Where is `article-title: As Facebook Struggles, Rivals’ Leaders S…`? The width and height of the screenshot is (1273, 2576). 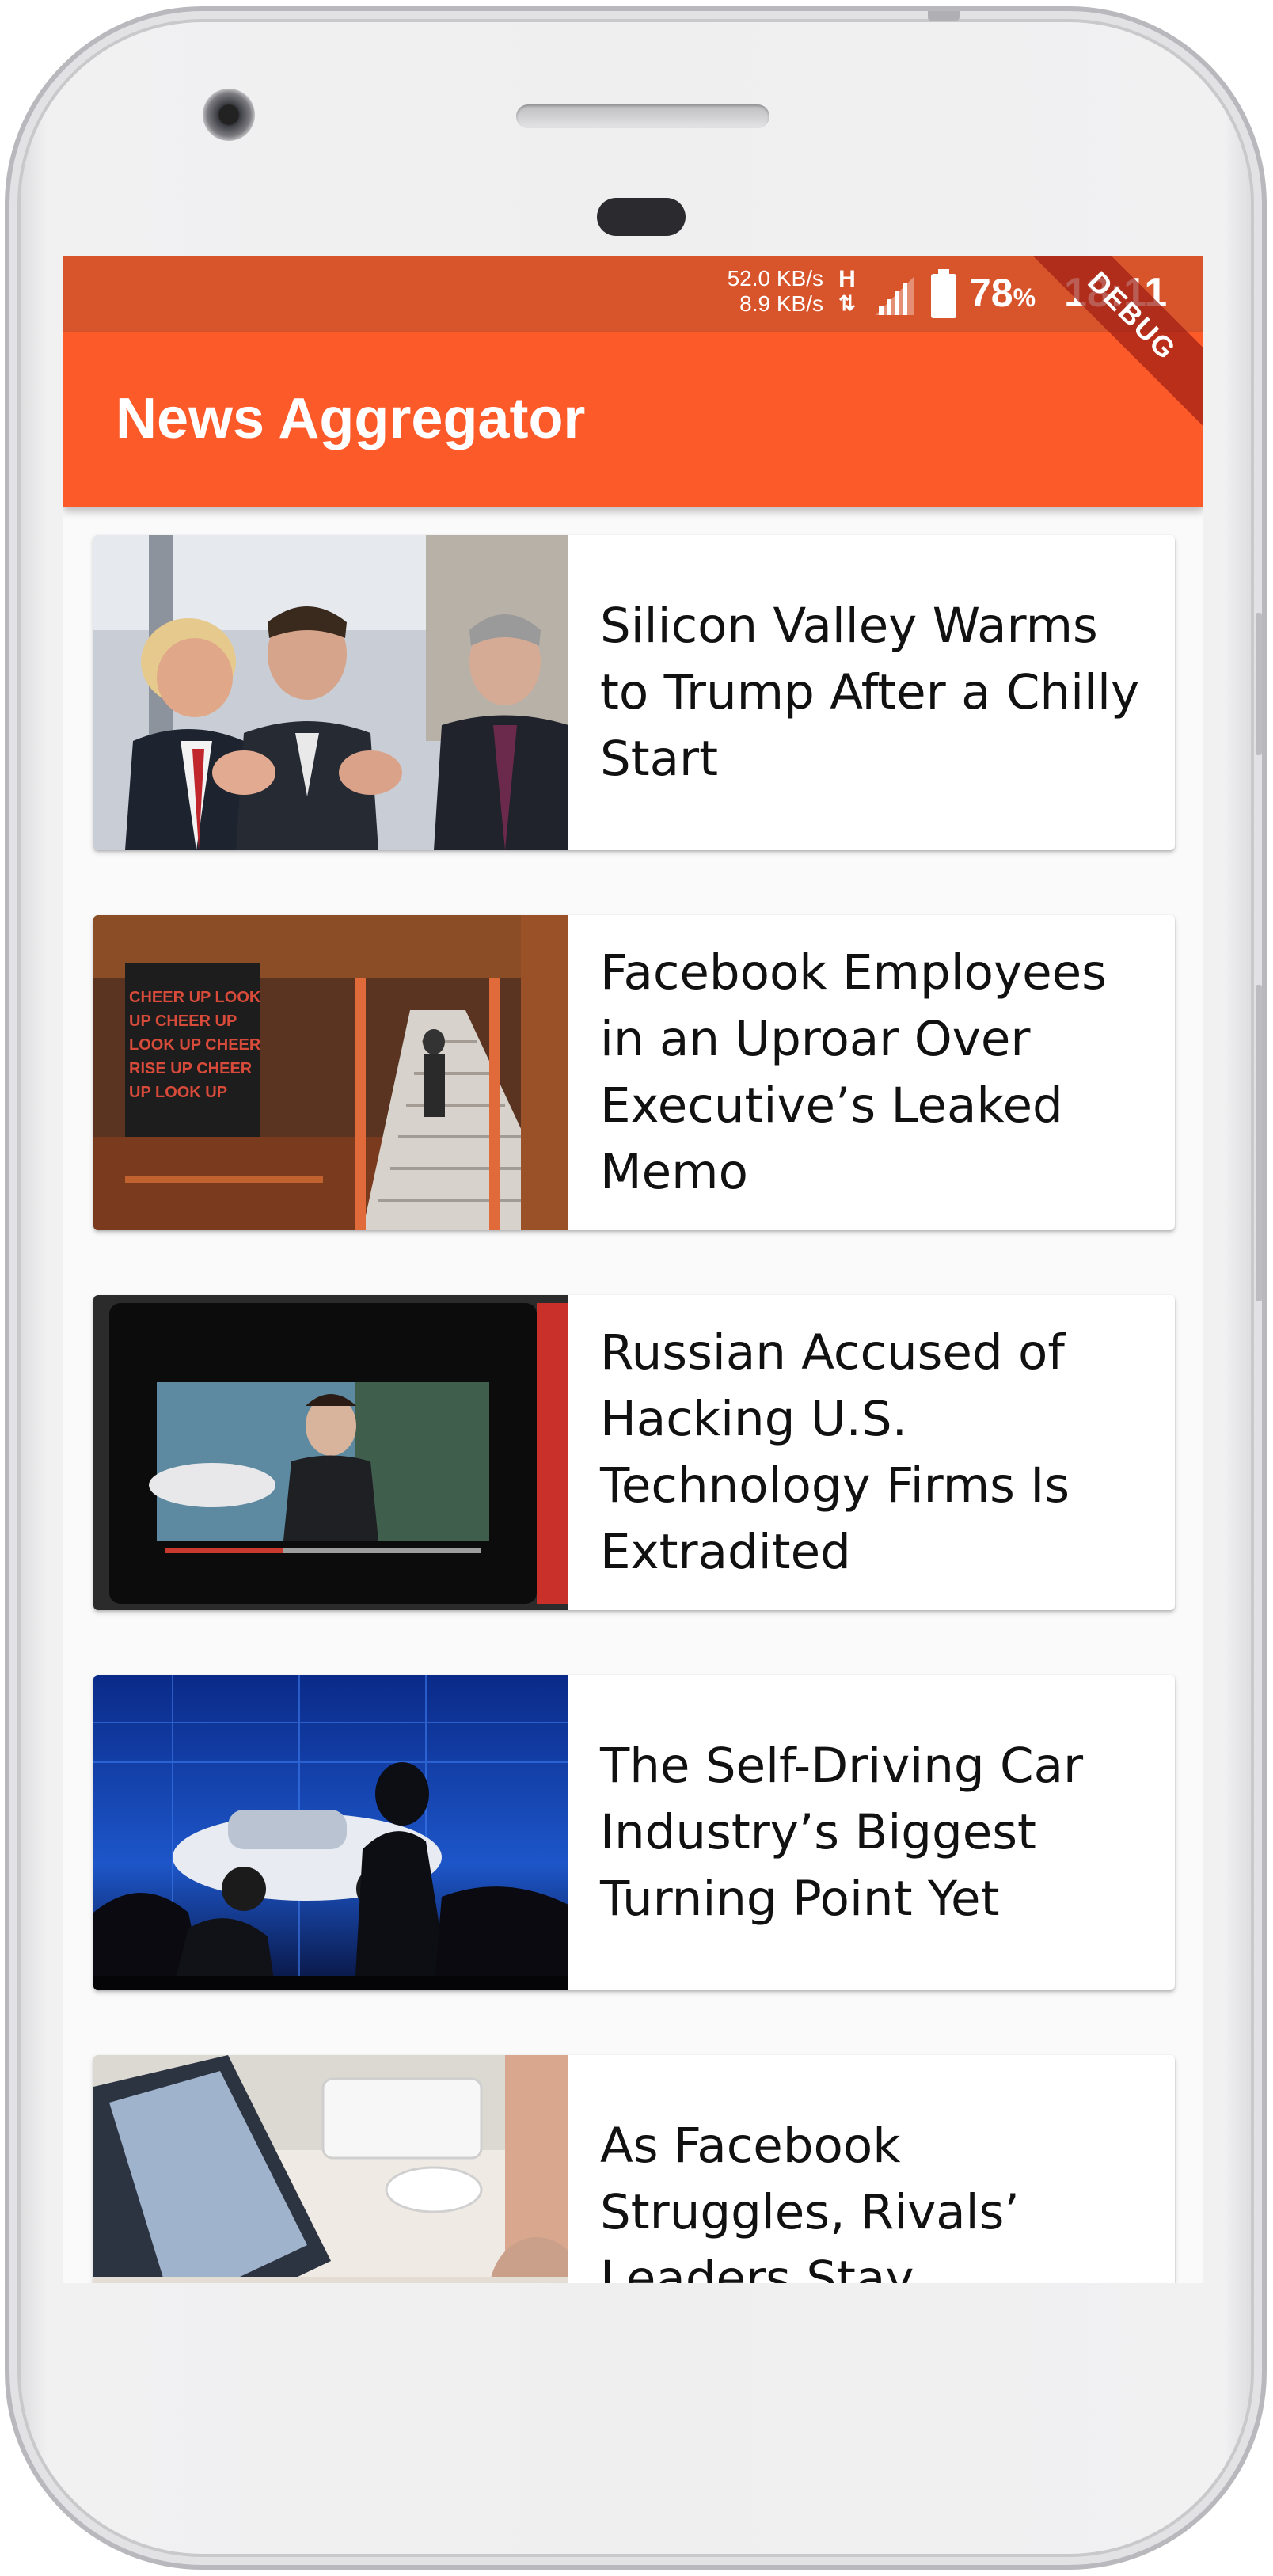
article-title: As Facebook Struggles, Rivals’ Leaders S… is located at coordinates (877, 2169).